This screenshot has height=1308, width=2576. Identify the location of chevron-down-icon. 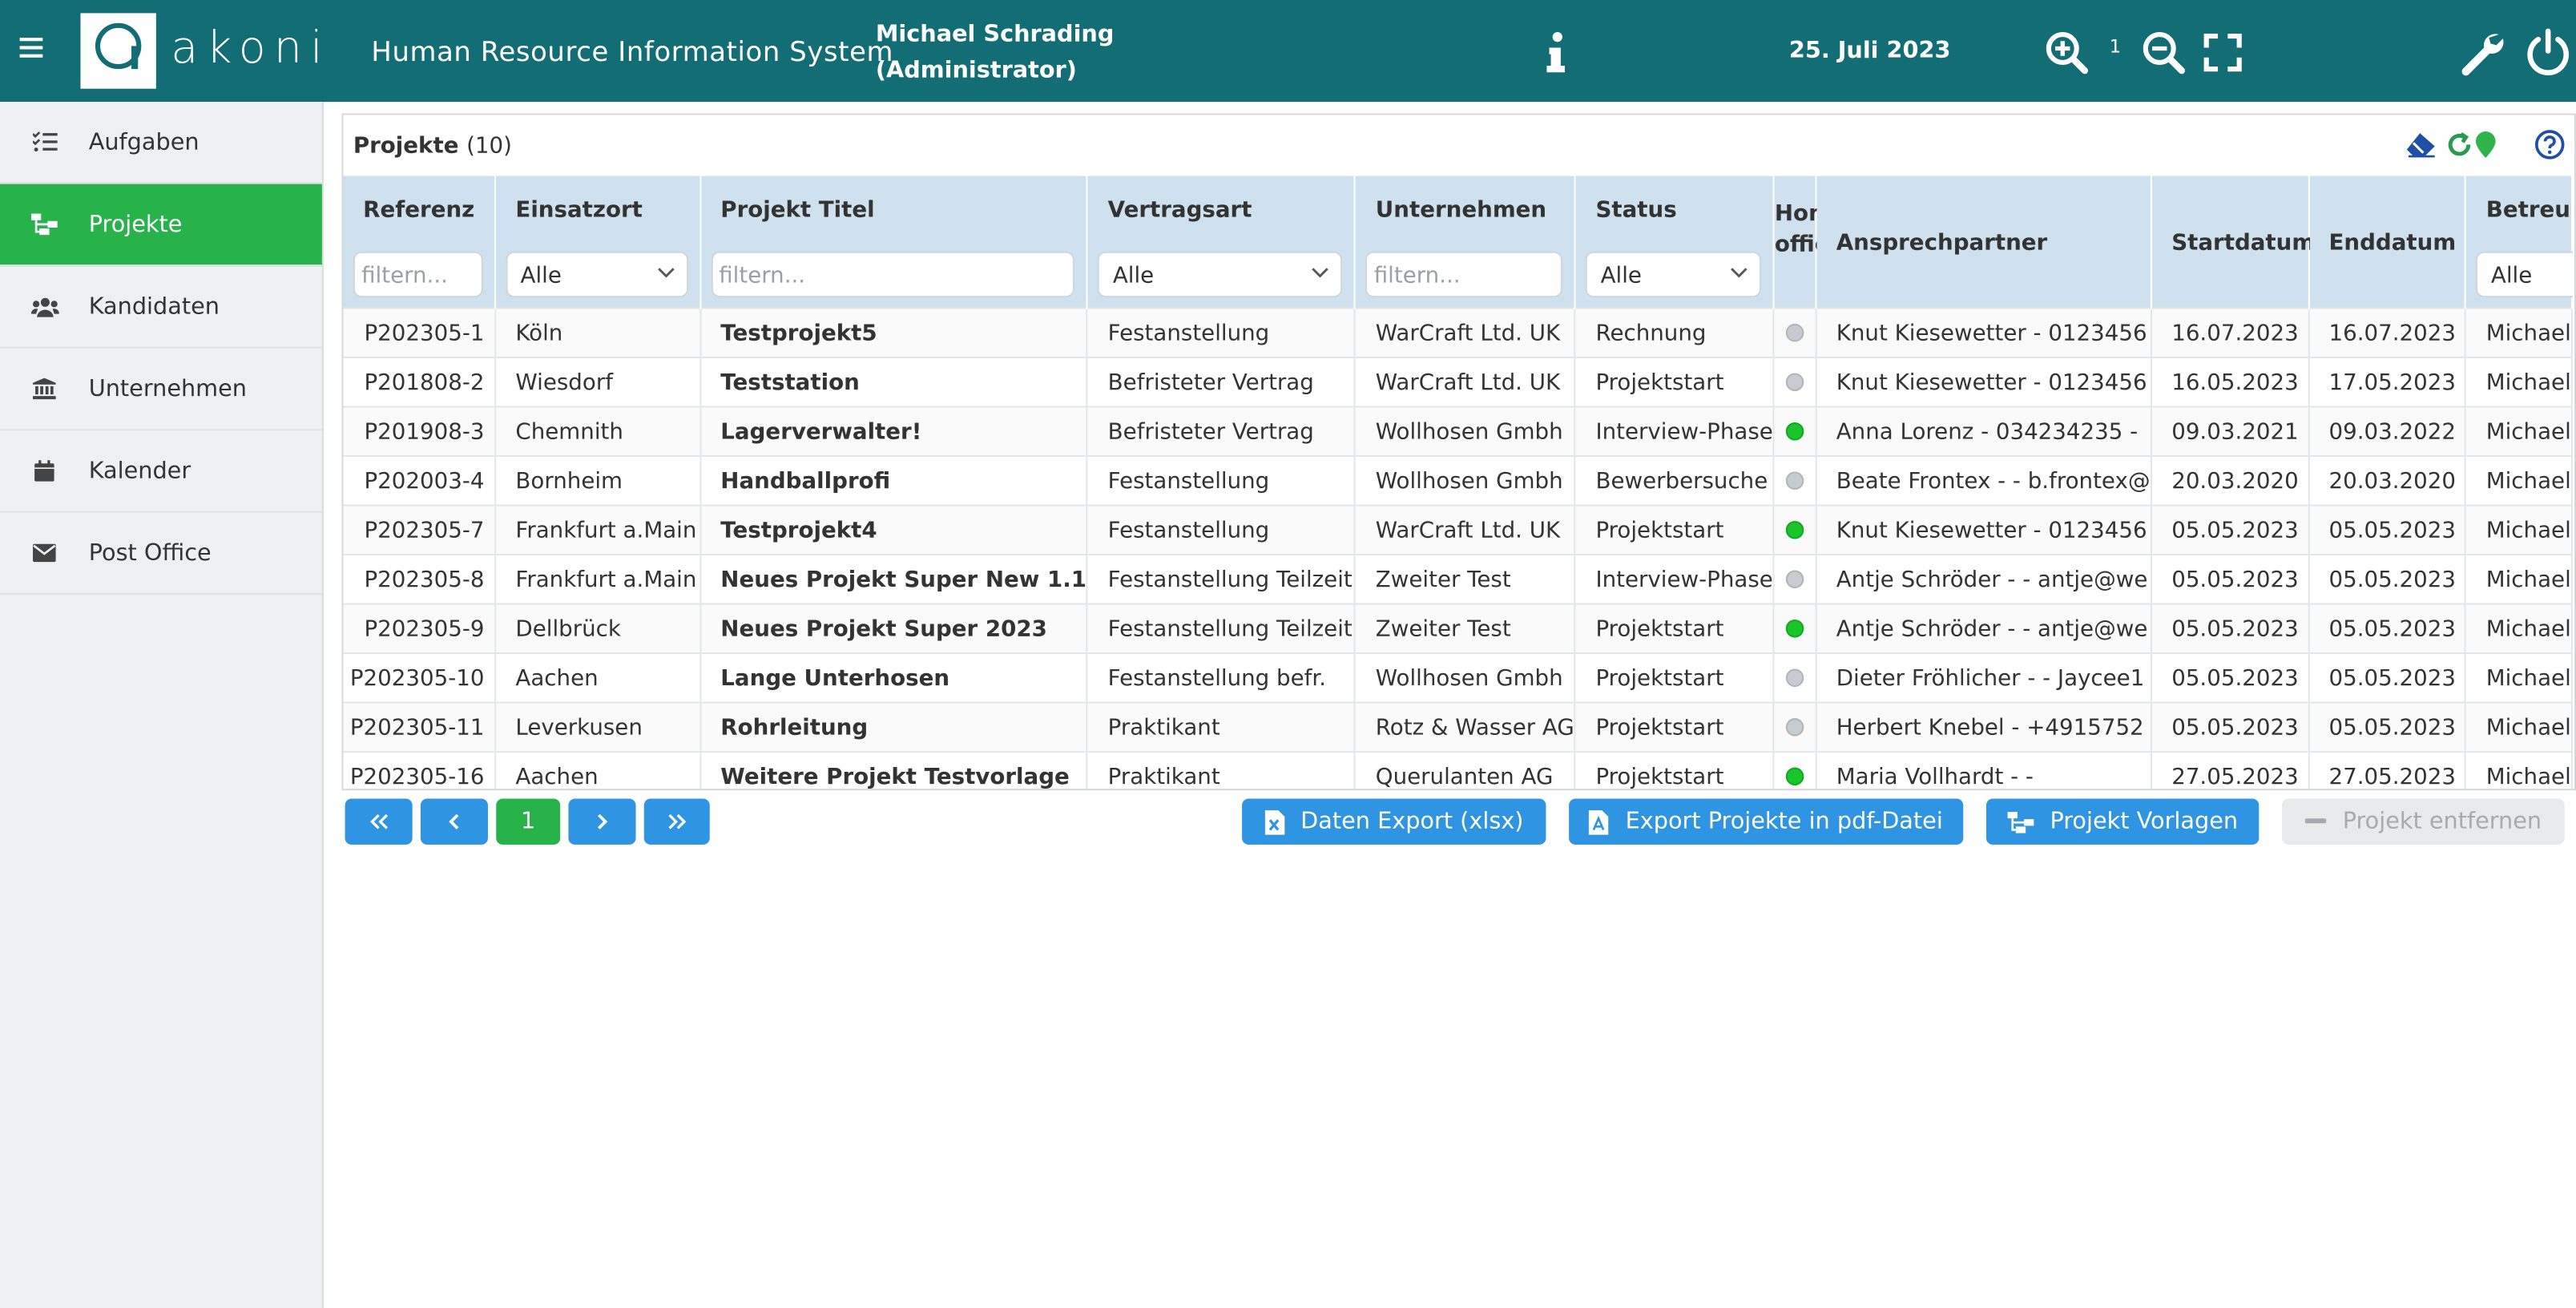
(665, 273).